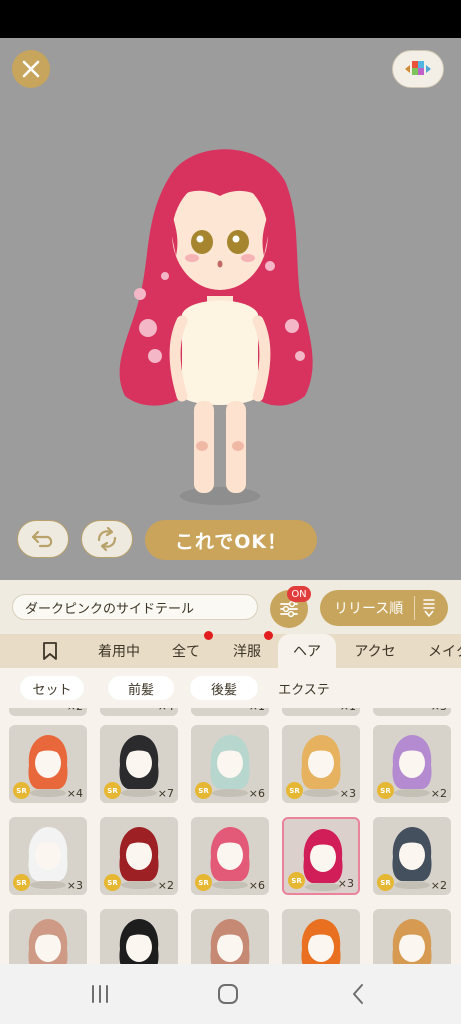  I want to click on undo-icon, so click(42, 539).